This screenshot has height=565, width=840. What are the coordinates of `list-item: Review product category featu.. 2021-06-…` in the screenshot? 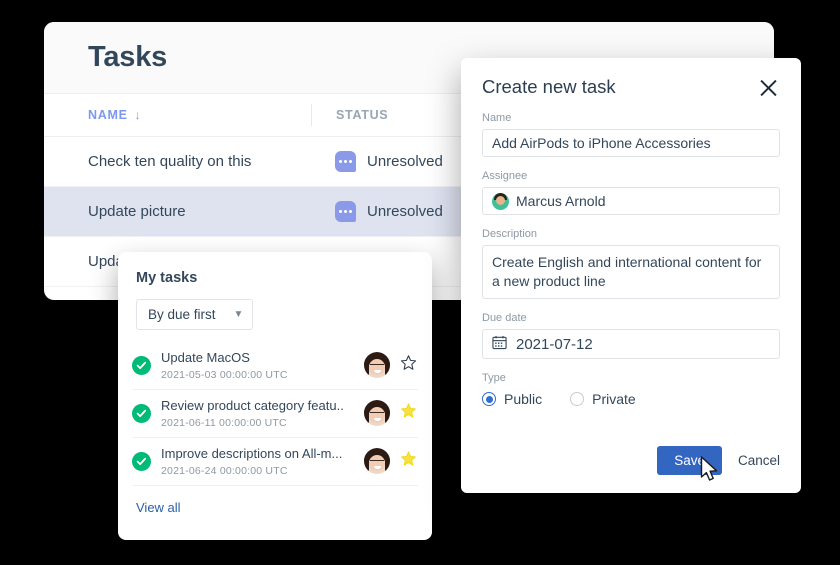 It's located at (275, 414).